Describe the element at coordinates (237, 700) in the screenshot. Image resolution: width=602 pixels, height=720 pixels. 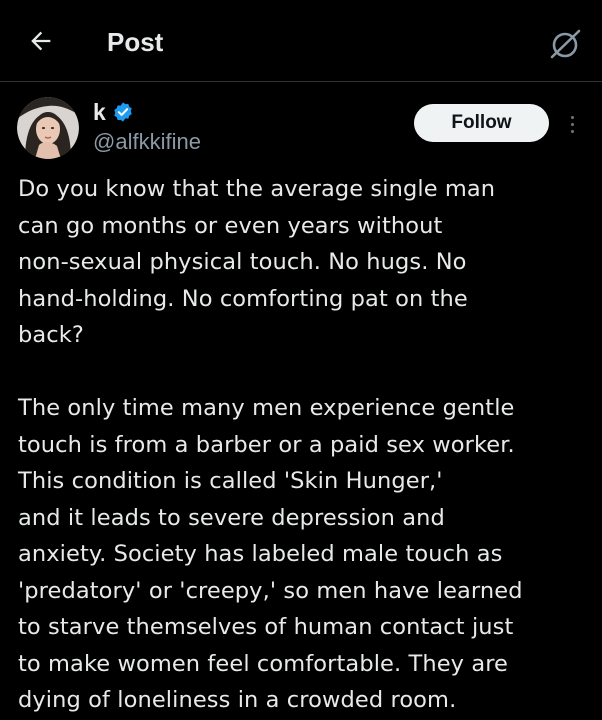
I see `post-line: dying of loneliness in a crowded room.` at that location.